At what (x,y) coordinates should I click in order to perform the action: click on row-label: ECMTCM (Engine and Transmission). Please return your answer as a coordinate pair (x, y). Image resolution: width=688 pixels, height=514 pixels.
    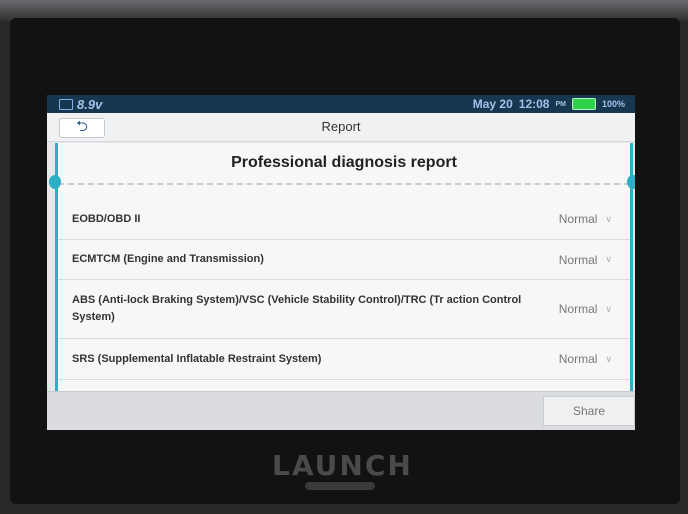
    Looking at the image, I should click on (168, 259).